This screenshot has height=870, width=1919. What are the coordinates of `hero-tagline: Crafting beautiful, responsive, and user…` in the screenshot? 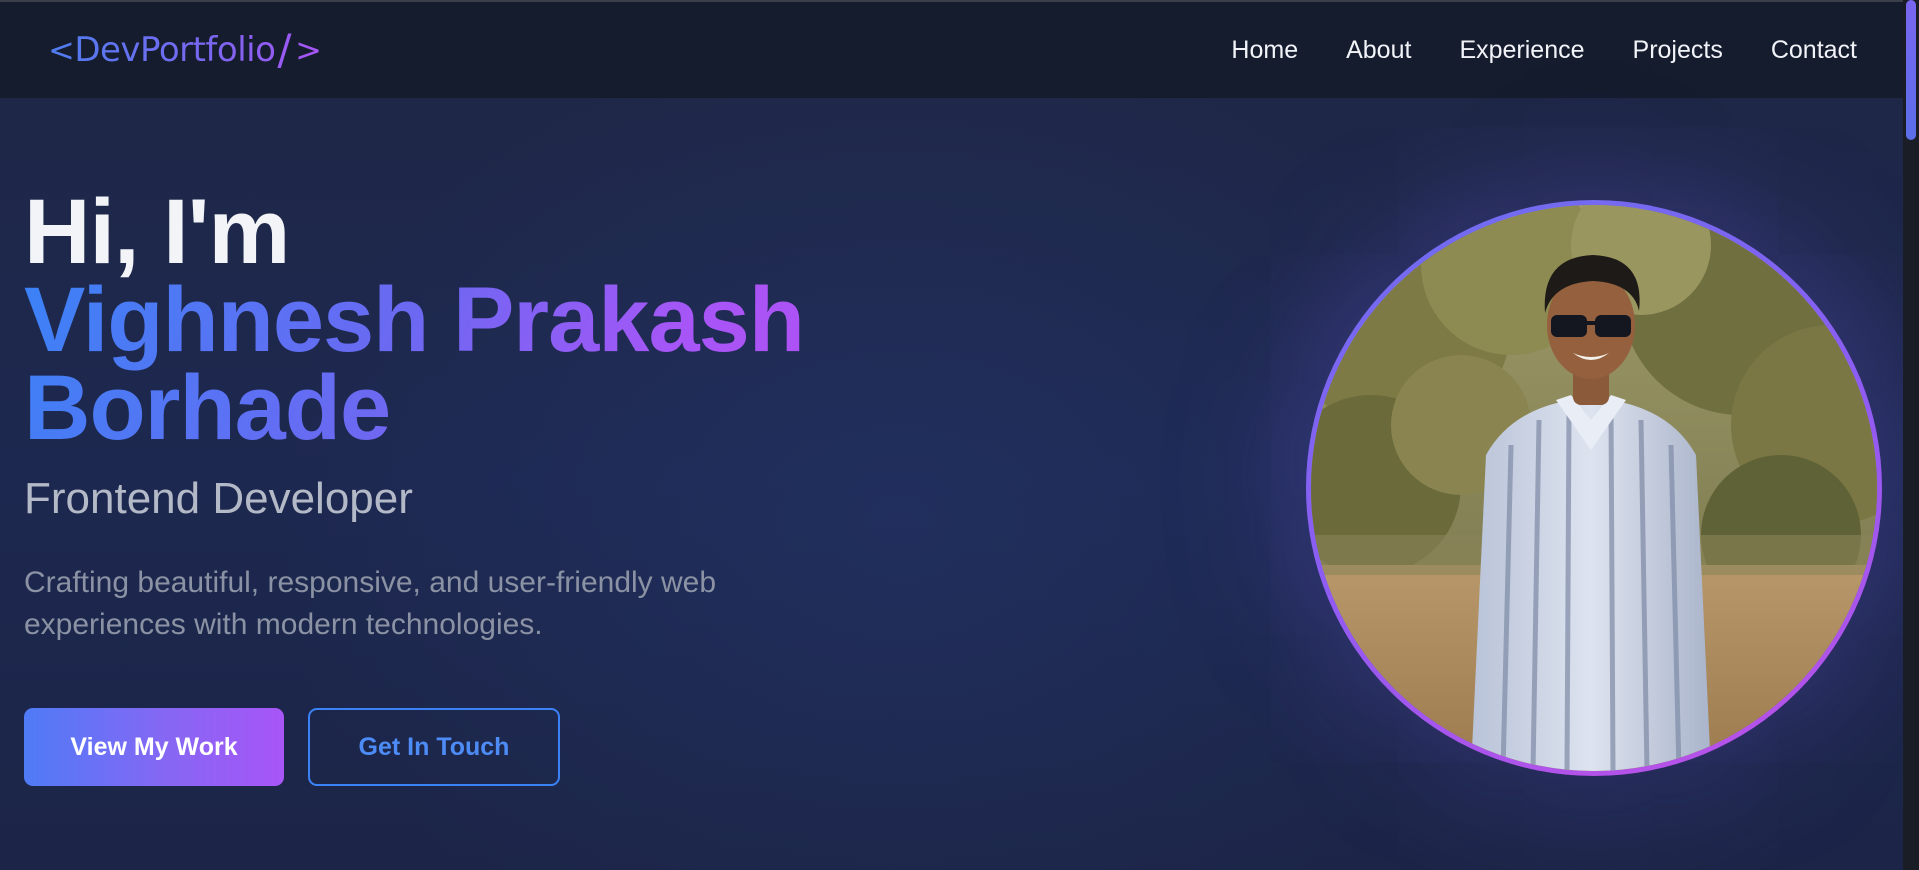 It's located at (370, 603).